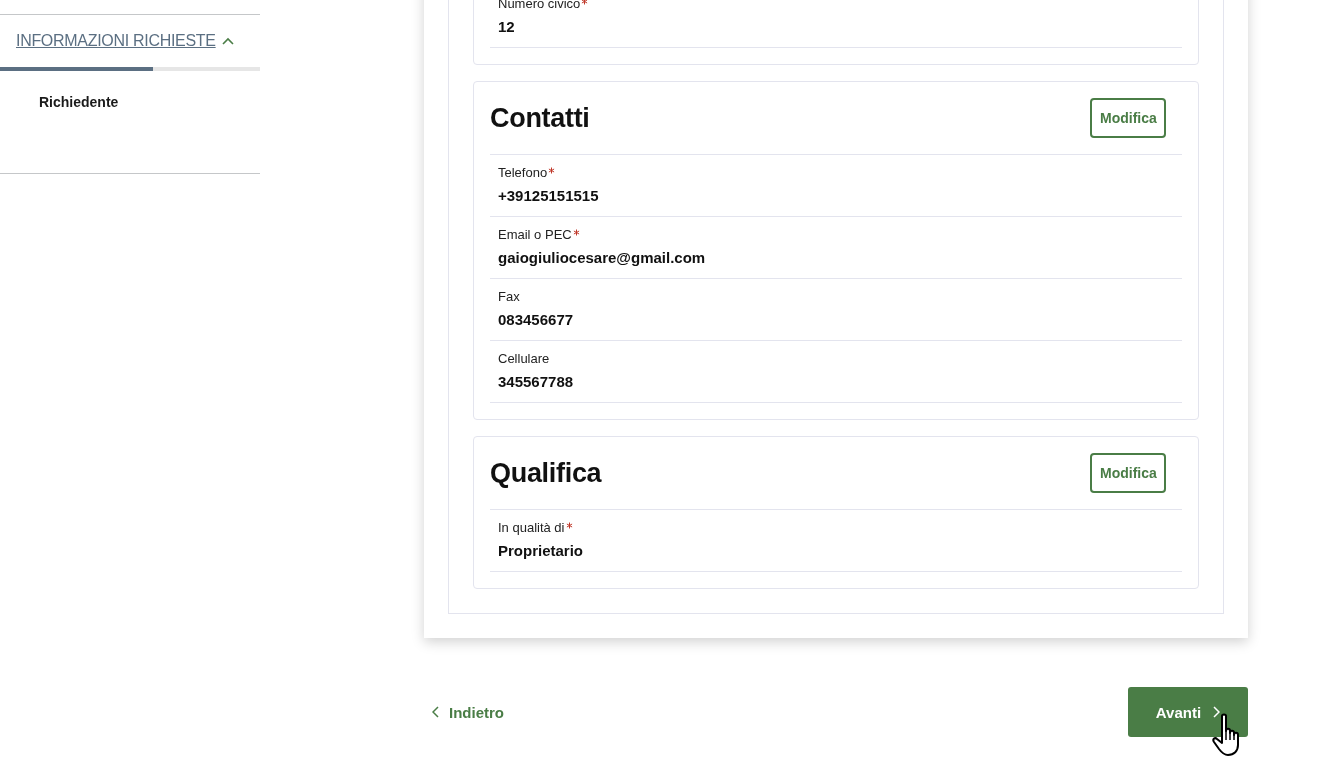 The width and height of the screenshot is (1325, 769). I want to click on field-label: Fax, so click(509, 296).